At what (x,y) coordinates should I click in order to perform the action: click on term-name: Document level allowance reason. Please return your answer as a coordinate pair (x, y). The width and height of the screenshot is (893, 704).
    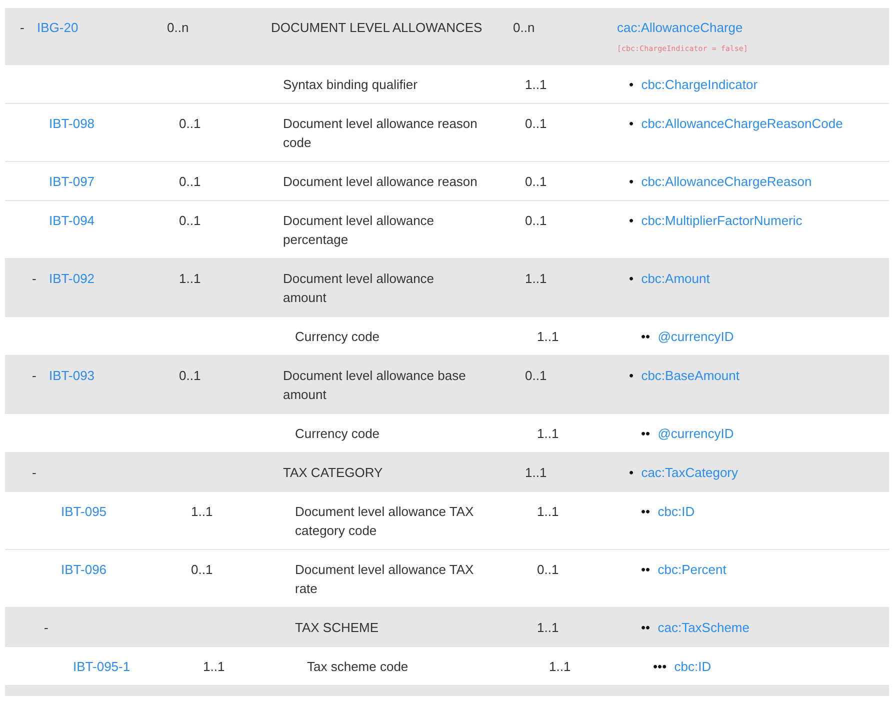
    Looking at the image, I should click on (380, 182).